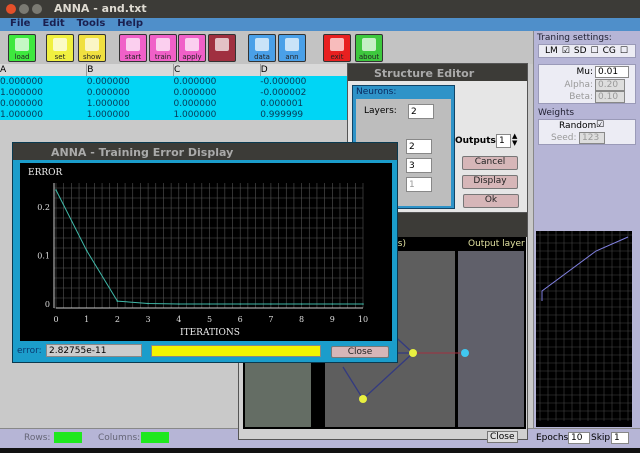 The image size is (640, 453). I want to click on table-row: 1.000000 0.000000 0.000000 -0.000002, so click(174, 92).